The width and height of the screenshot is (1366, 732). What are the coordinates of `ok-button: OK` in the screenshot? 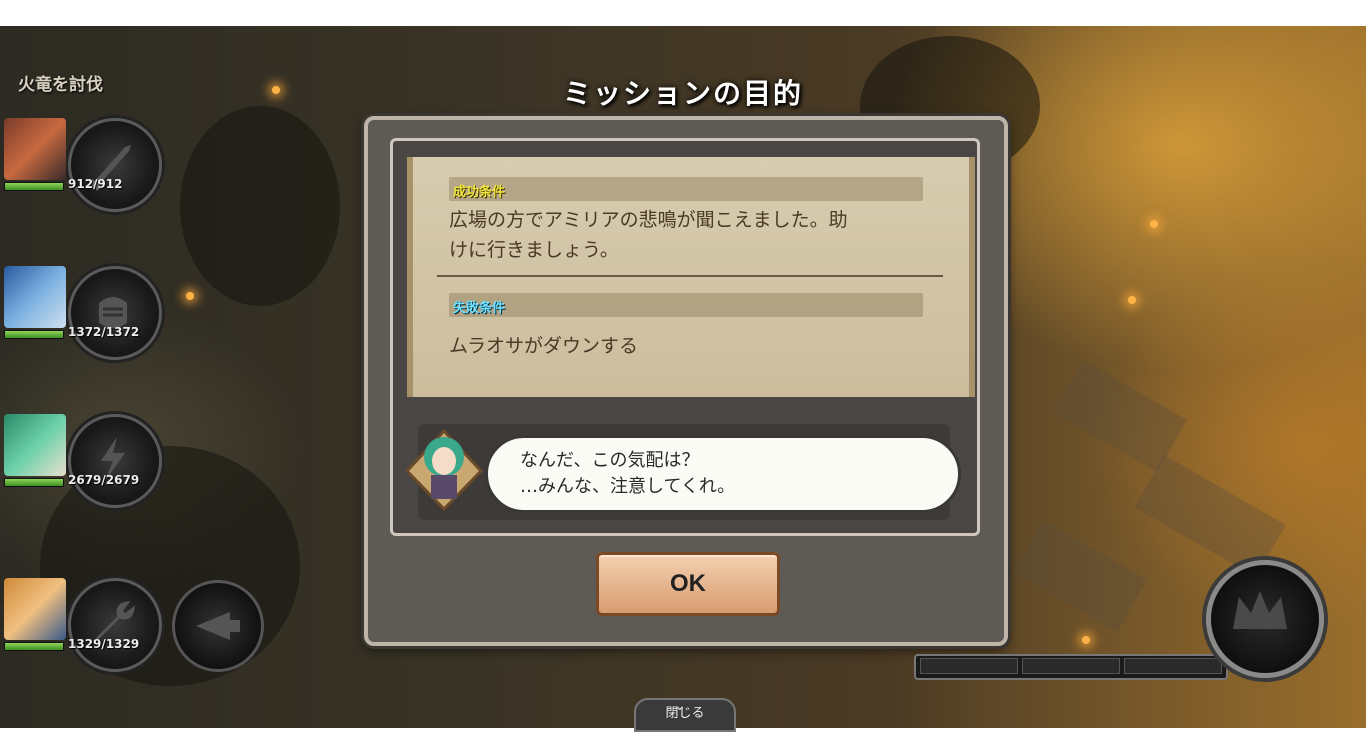 It's located at (688, 584).